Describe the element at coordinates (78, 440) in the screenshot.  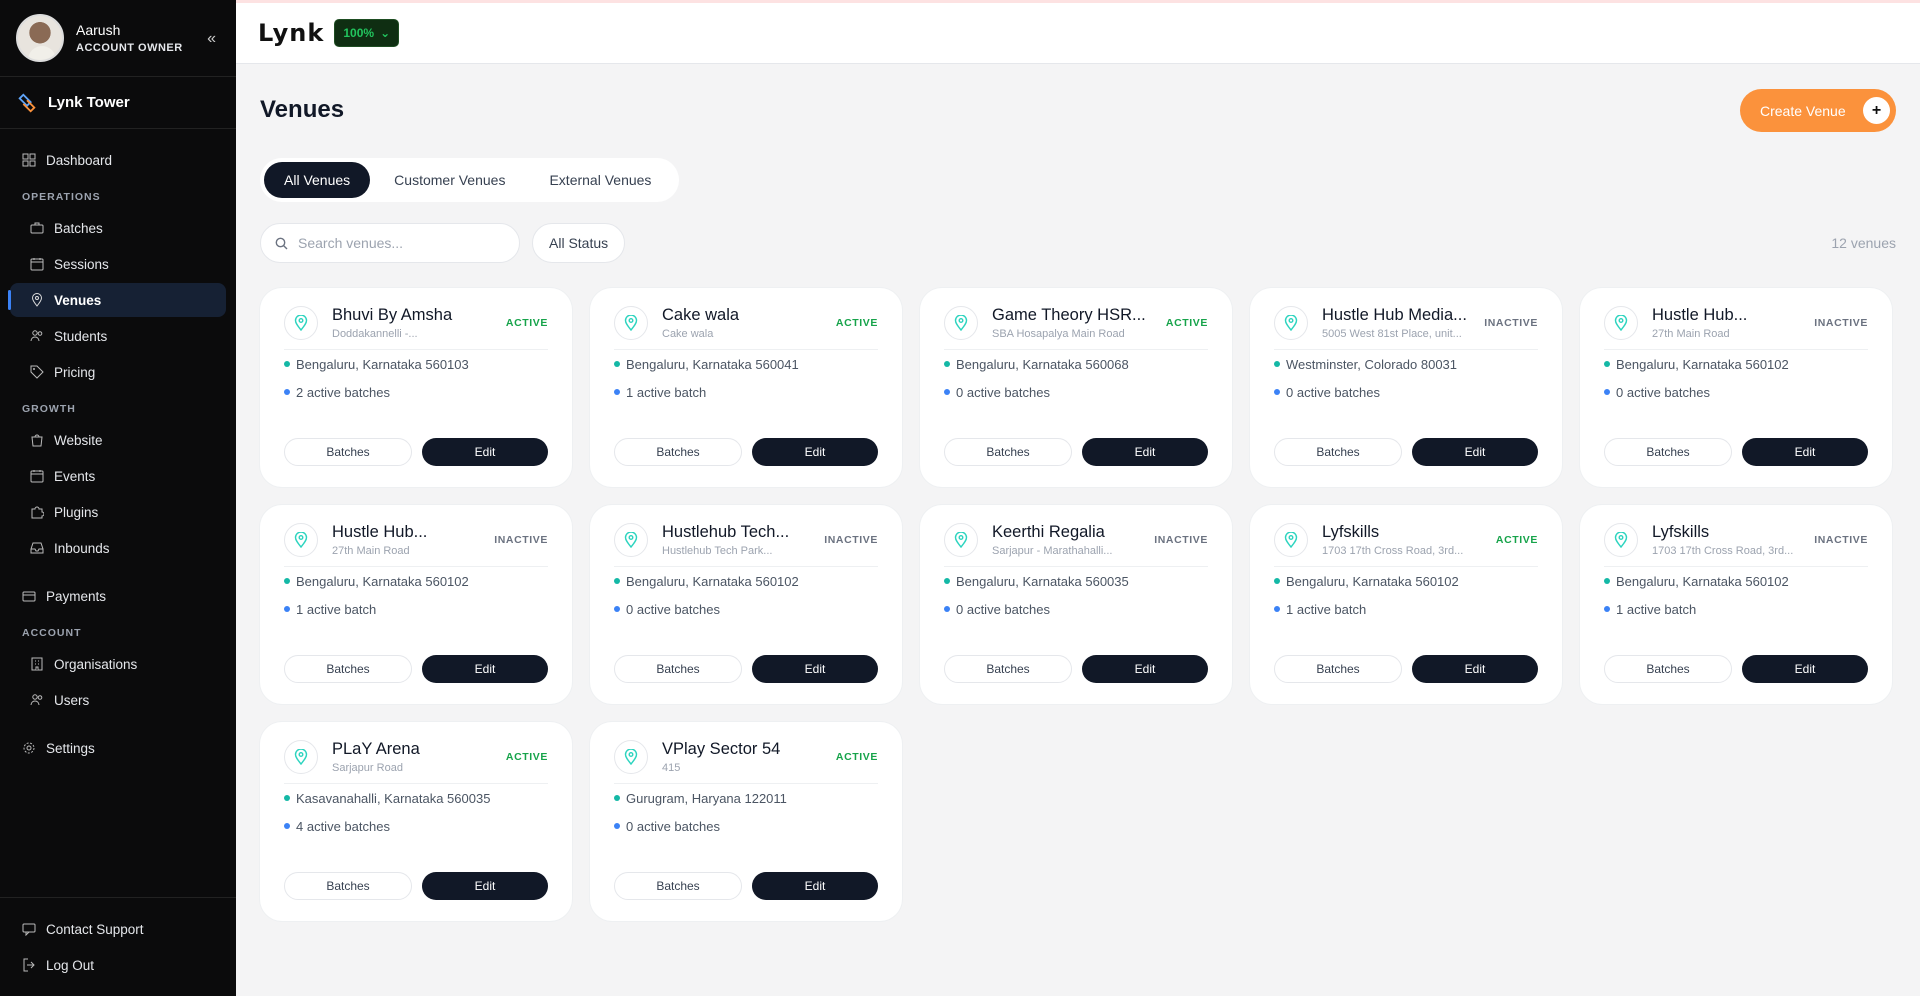
I see `sidebar-item-label: Website` at that location.